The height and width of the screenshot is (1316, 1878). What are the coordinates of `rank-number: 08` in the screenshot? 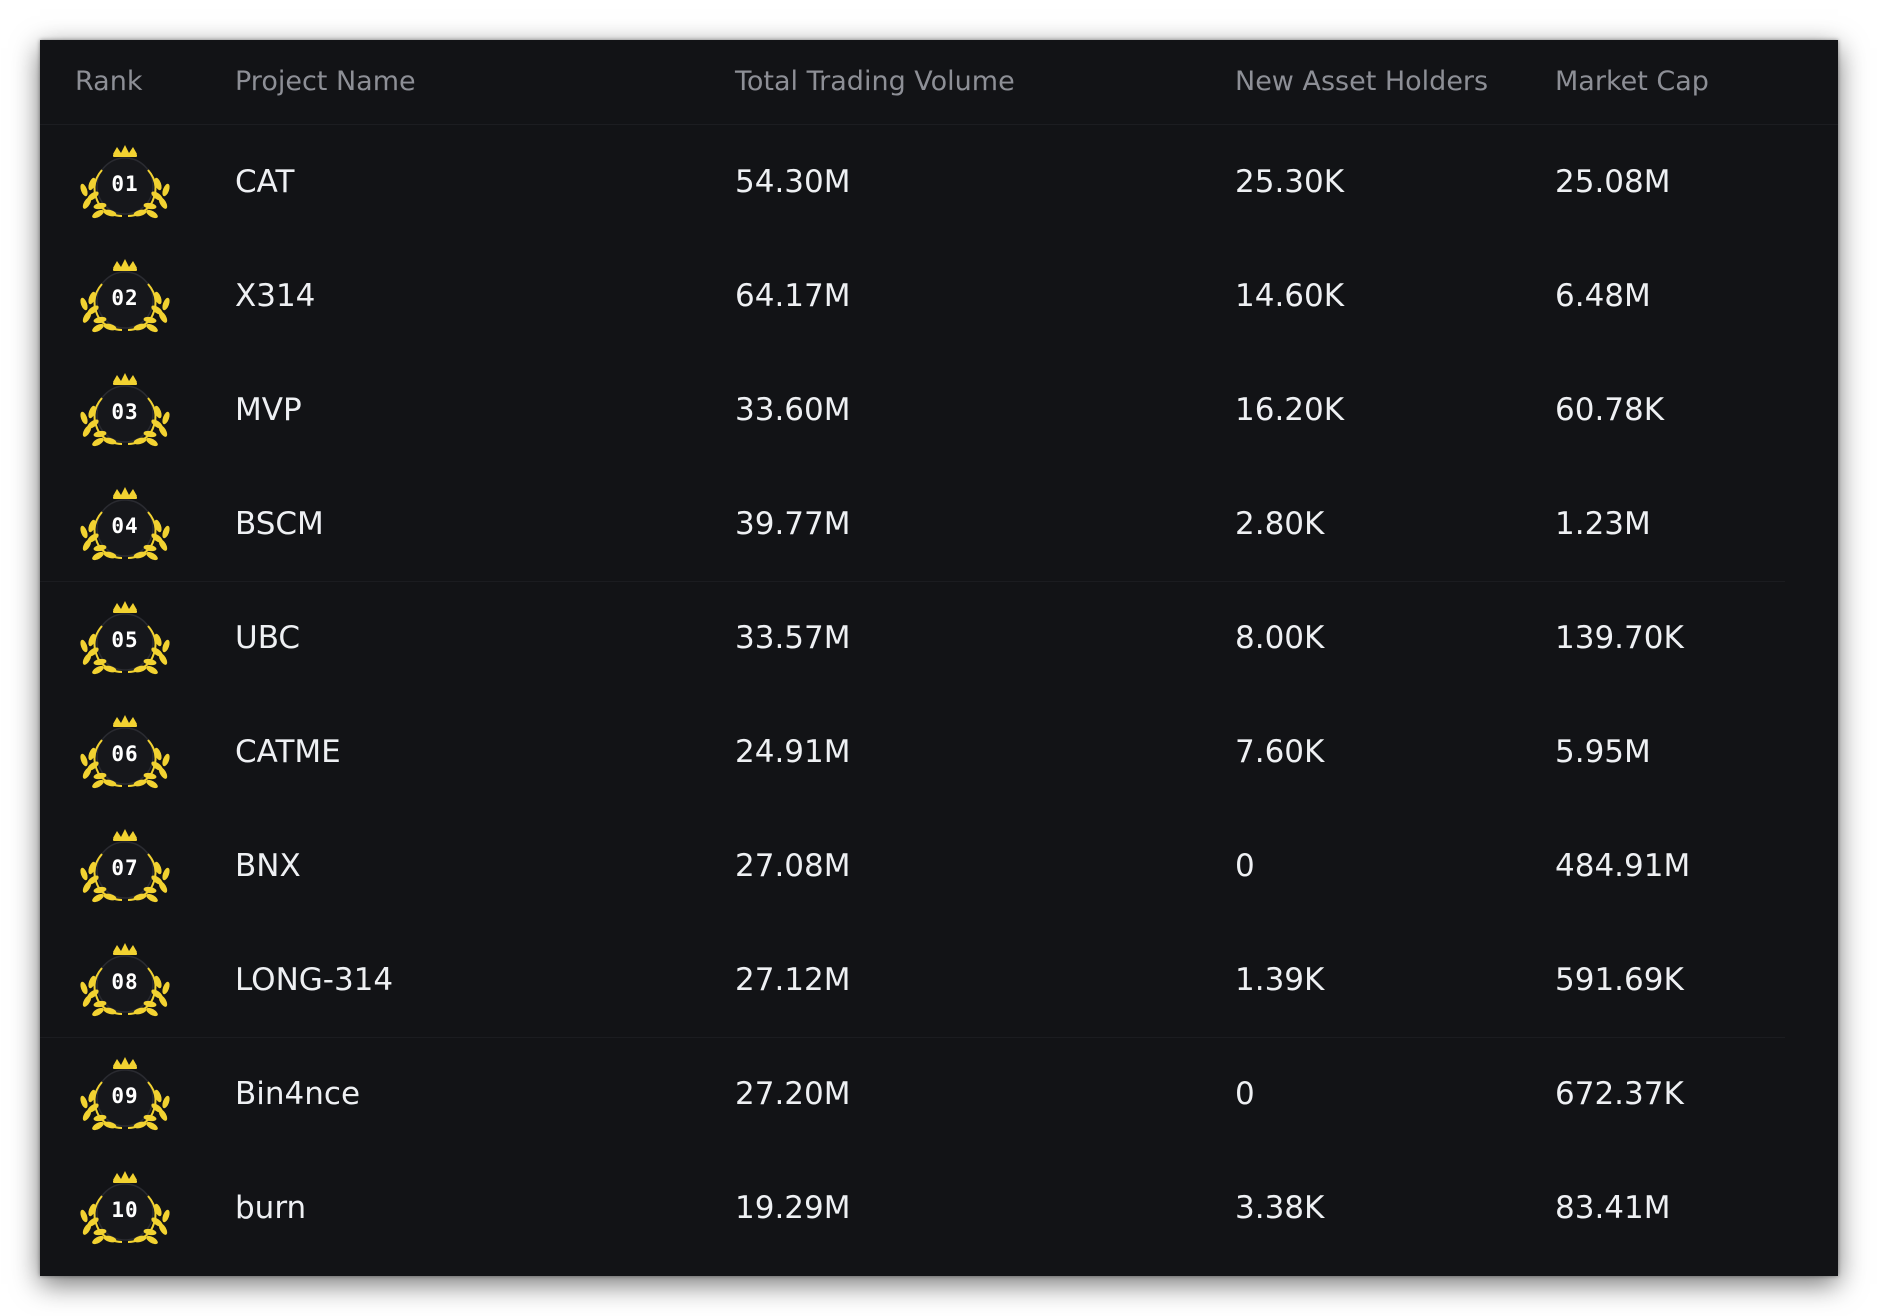 It's located at (125, 982).